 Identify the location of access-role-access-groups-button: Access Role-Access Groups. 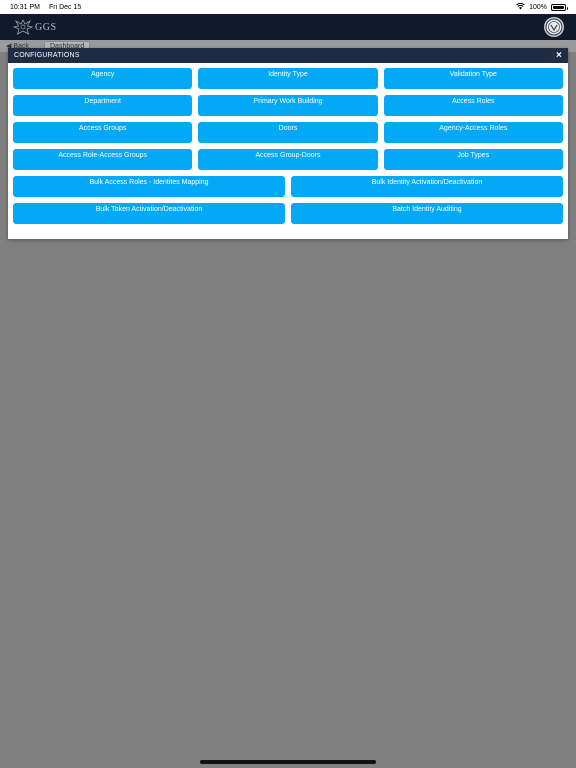
(103, 159).